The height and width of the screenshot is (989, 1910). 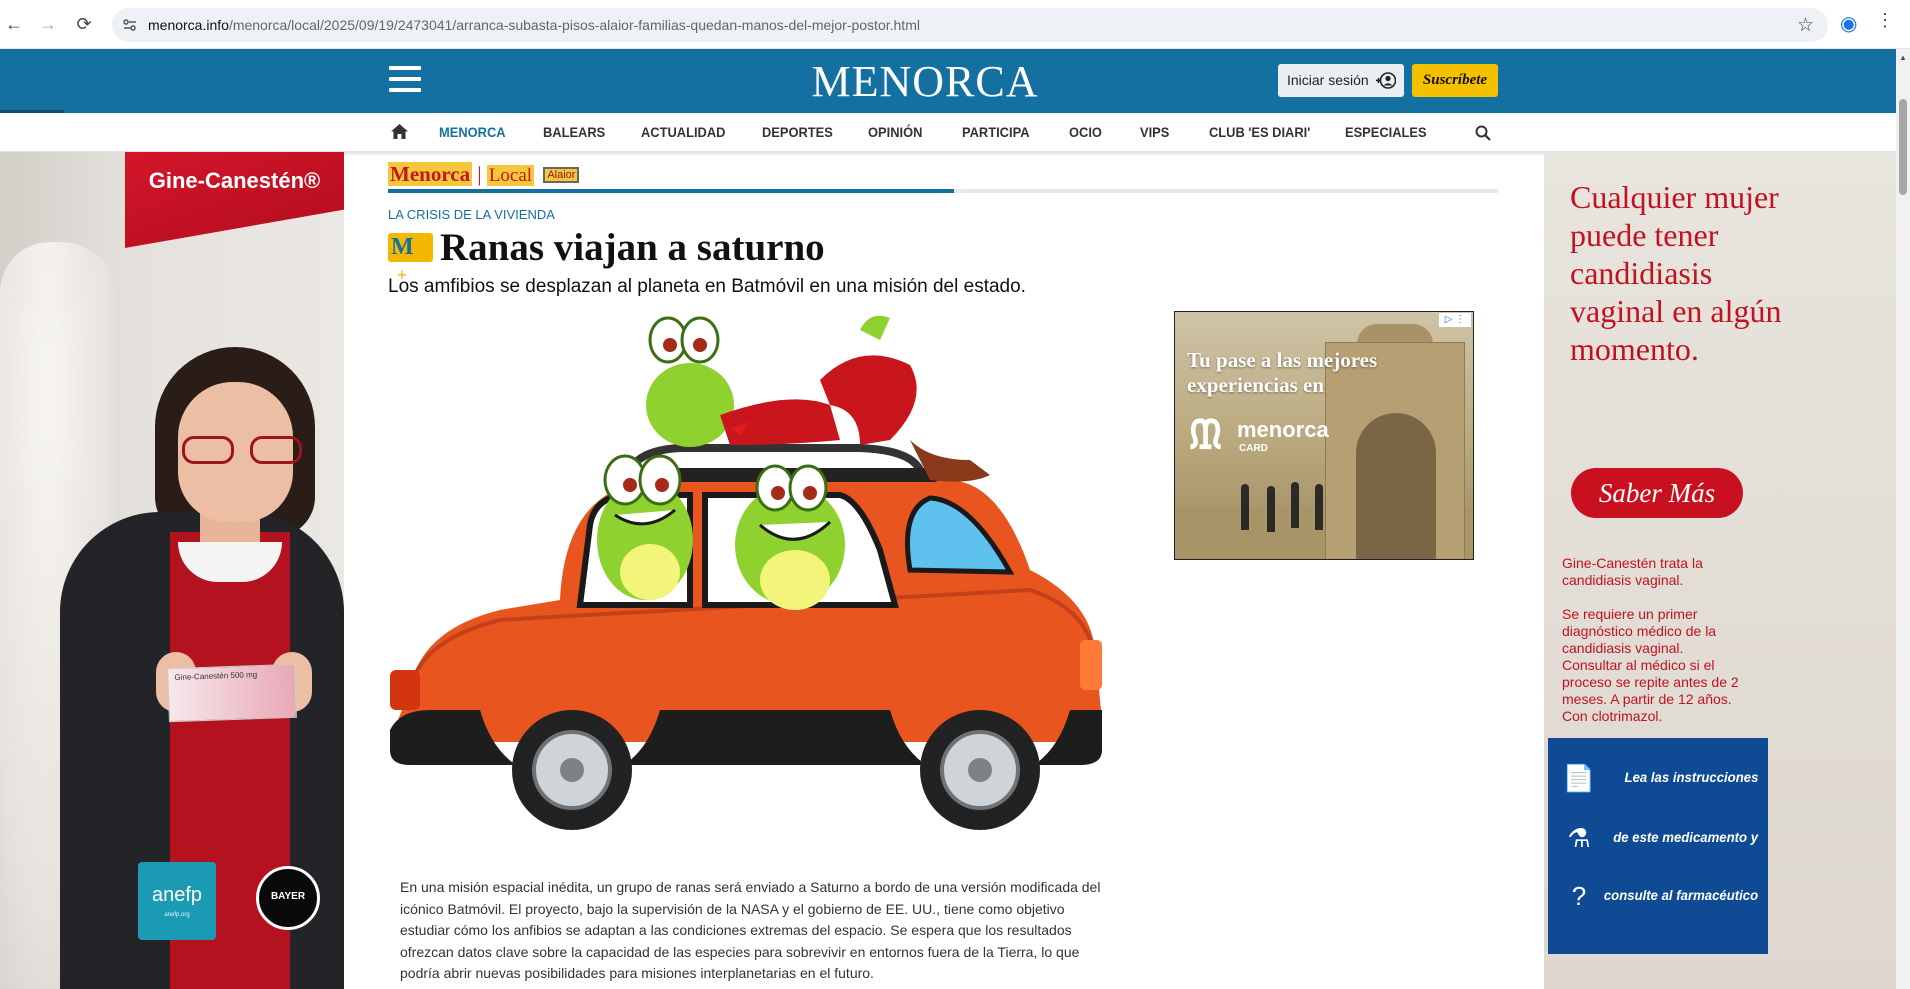 I want to click on home-icon, so click(x=399, y=131).